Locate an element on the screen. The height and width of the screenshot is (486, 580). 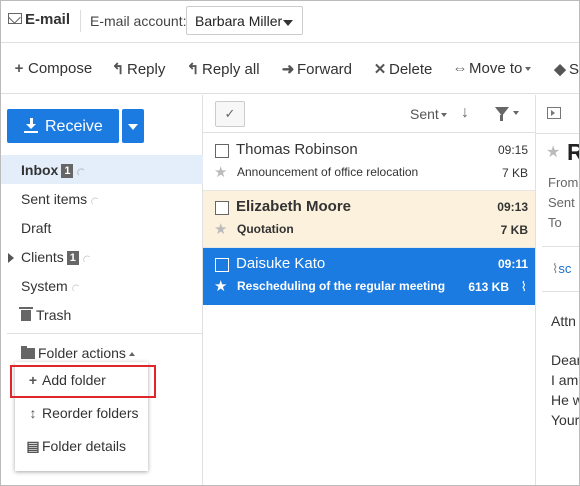
delete-button: ✕ Delete is located at coordinates (402, 69).